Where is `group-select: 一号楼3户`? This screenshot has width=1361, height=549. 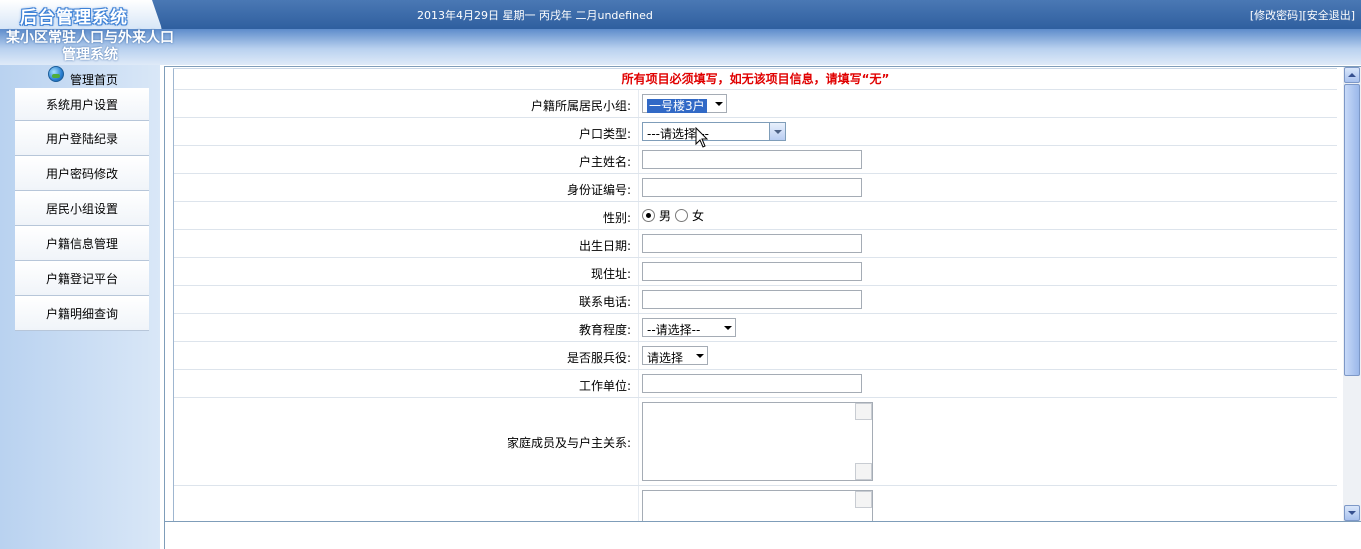
group-select: 一号楼3户 is located at coordinates (684, 103).